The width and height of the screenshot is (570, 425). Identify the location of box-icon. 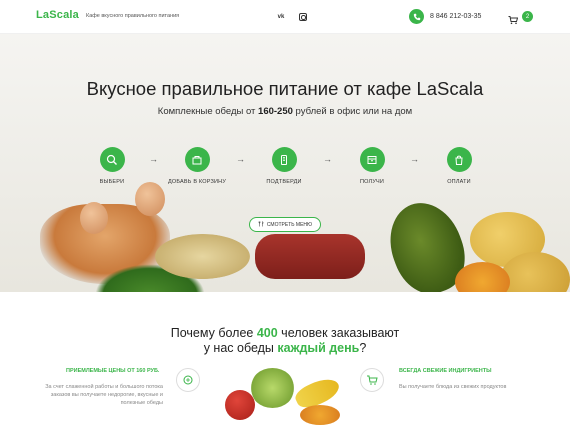
(372, 159).